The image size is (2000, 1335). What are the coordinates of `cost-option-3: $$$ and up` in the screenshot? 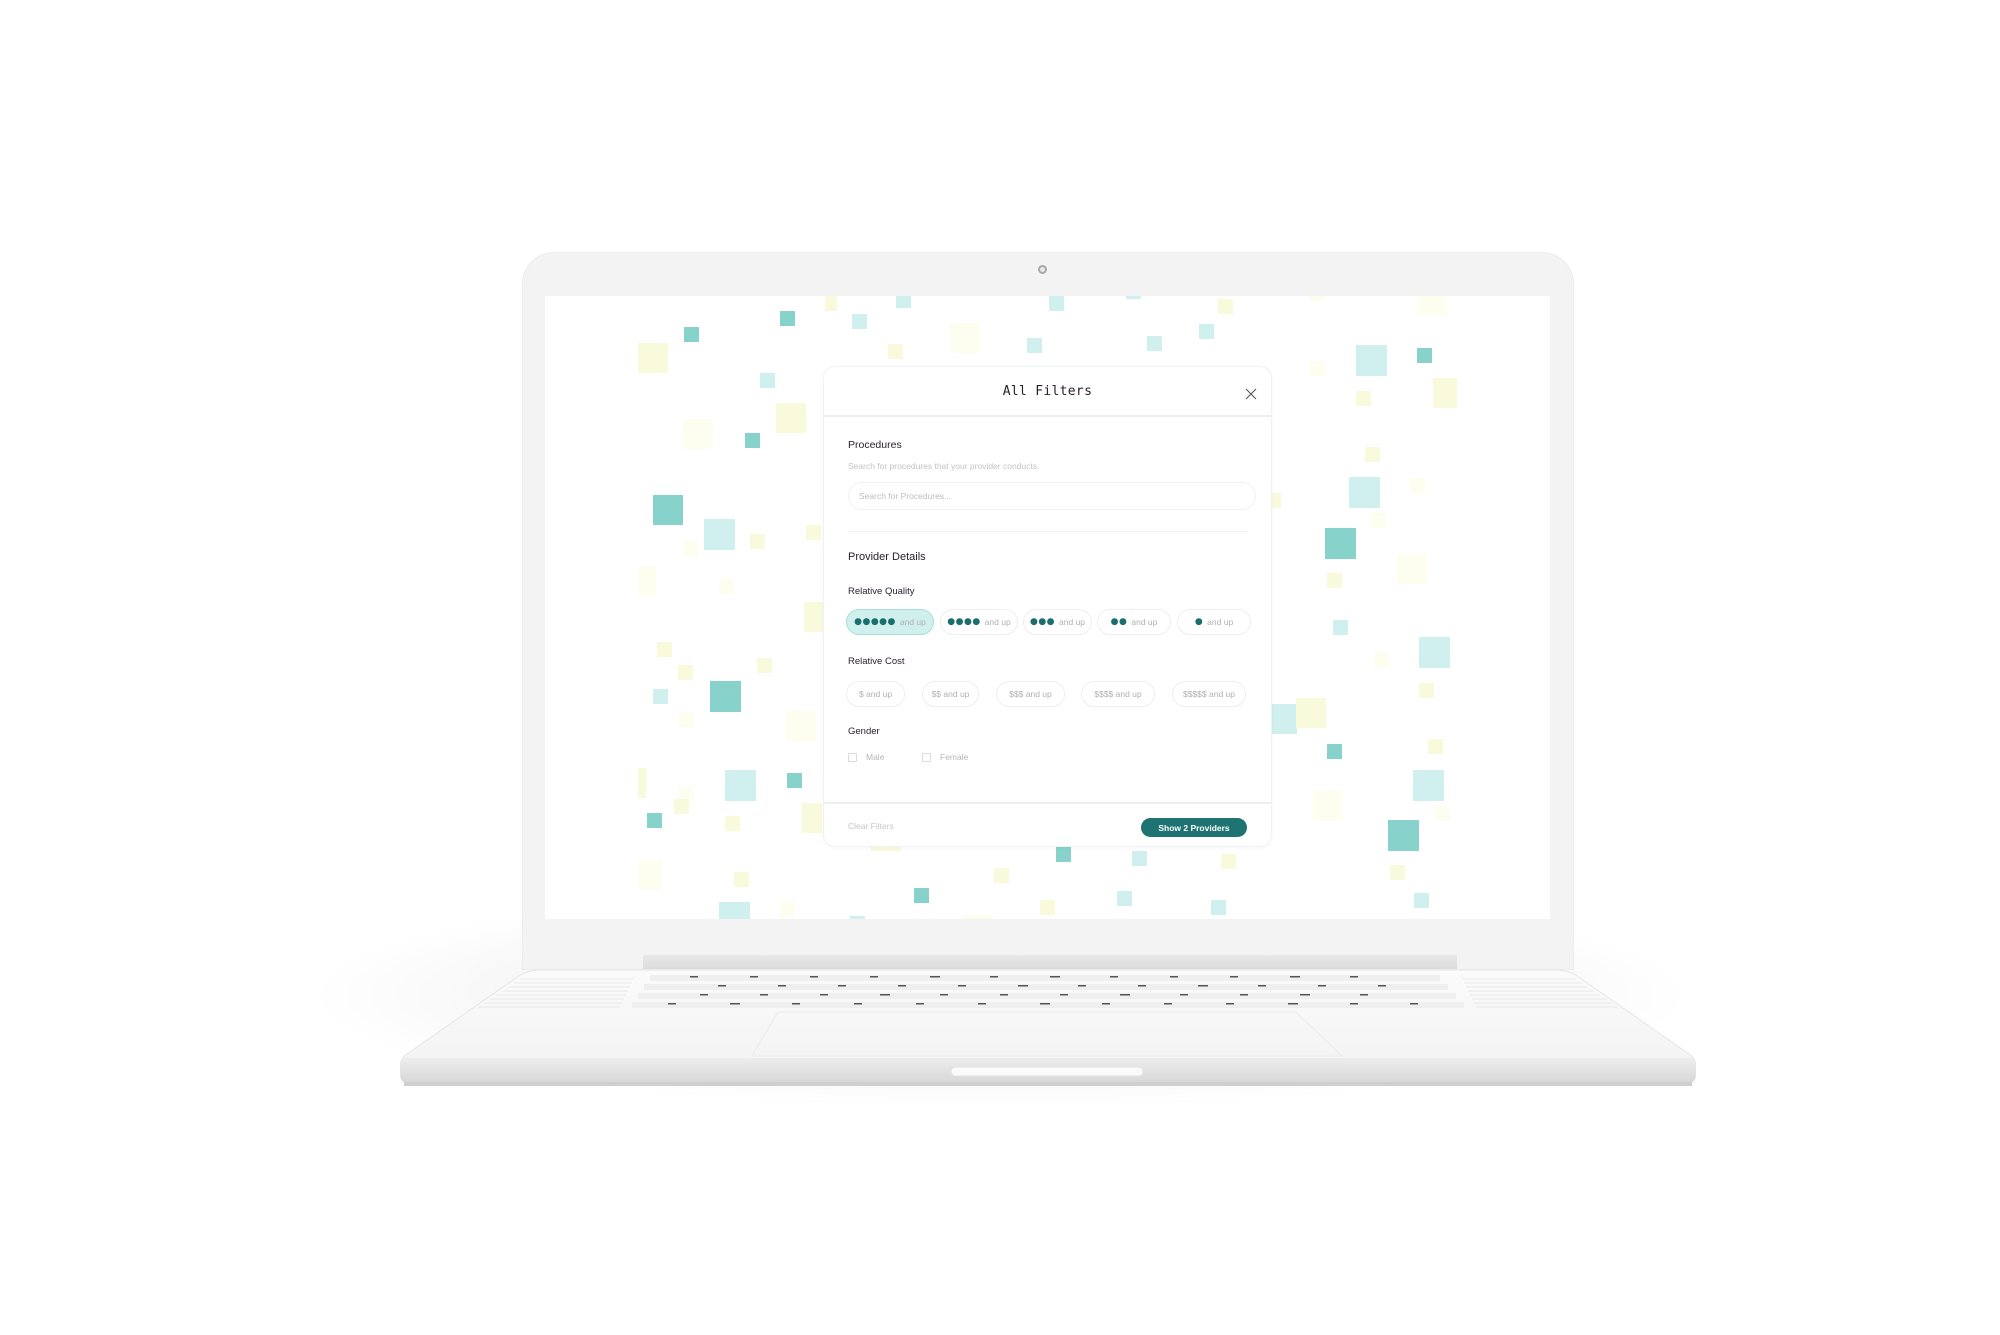 It's located at (1030, 694).